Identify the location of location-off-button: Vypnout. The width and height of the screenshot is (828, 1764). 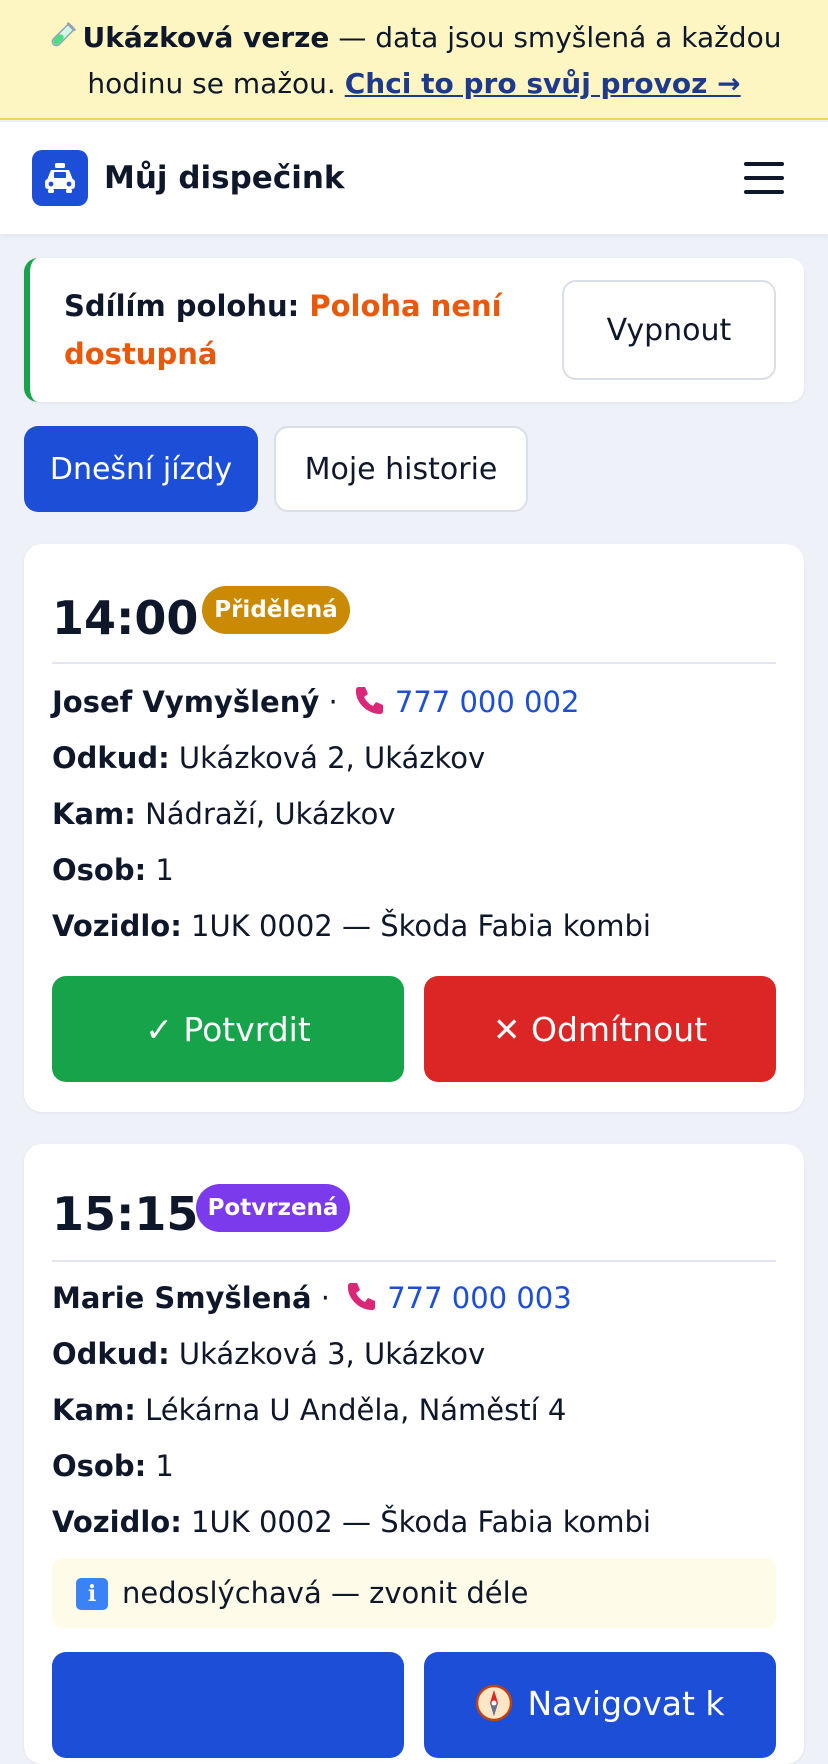
(669, 330).